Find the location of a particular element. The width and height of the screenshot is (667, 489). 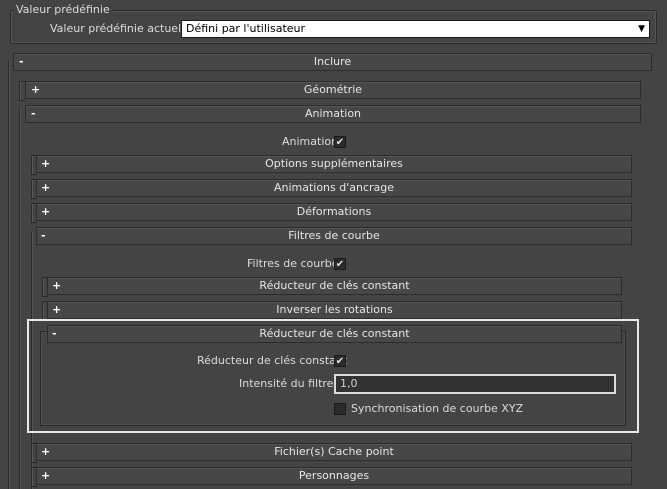

animation-title: Animation is located at coordinates (333, 113).